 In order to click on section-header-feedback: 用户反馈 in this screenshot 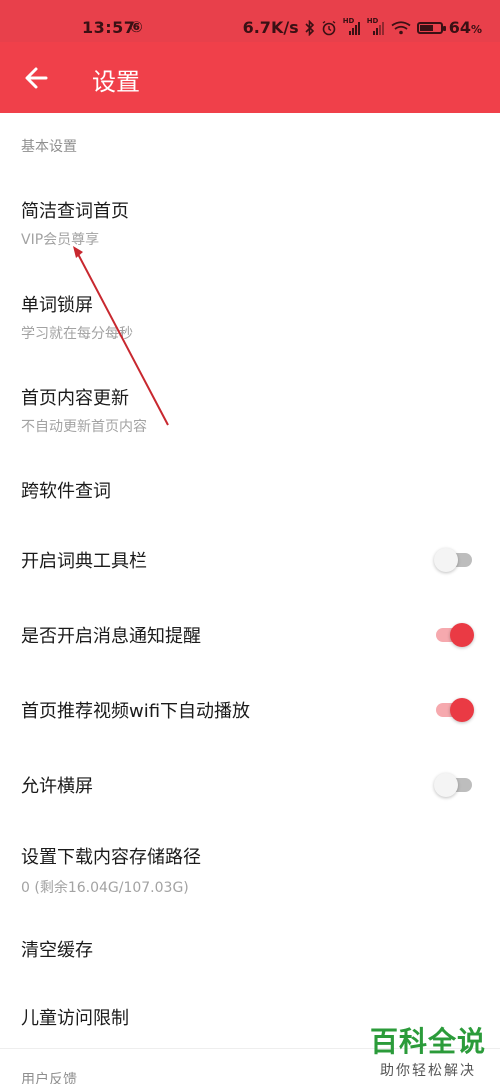, I will do `click(49, 1078)`.